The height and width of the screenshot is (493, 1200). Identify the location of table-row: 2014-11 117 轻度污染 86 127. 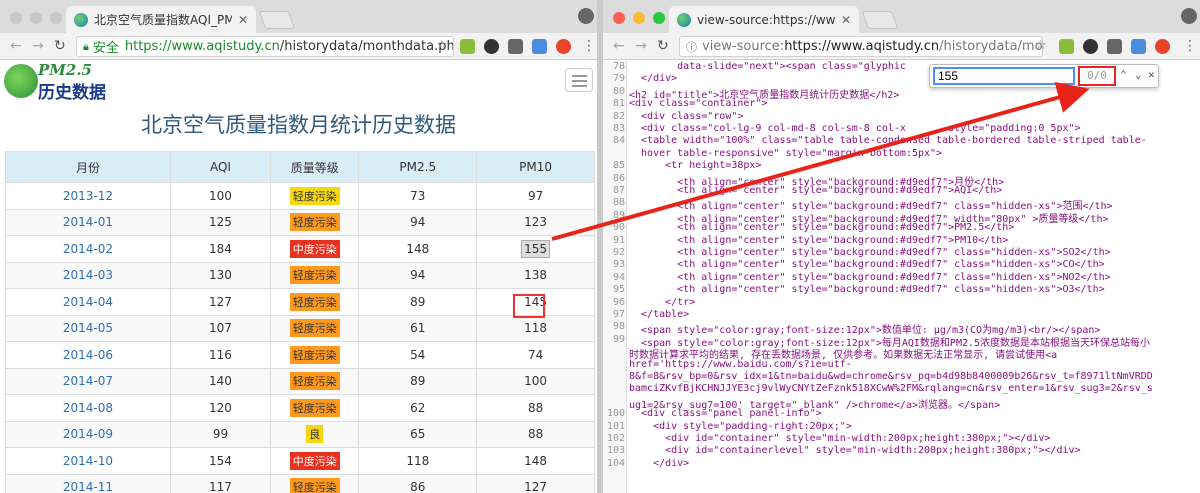
(300, 483).